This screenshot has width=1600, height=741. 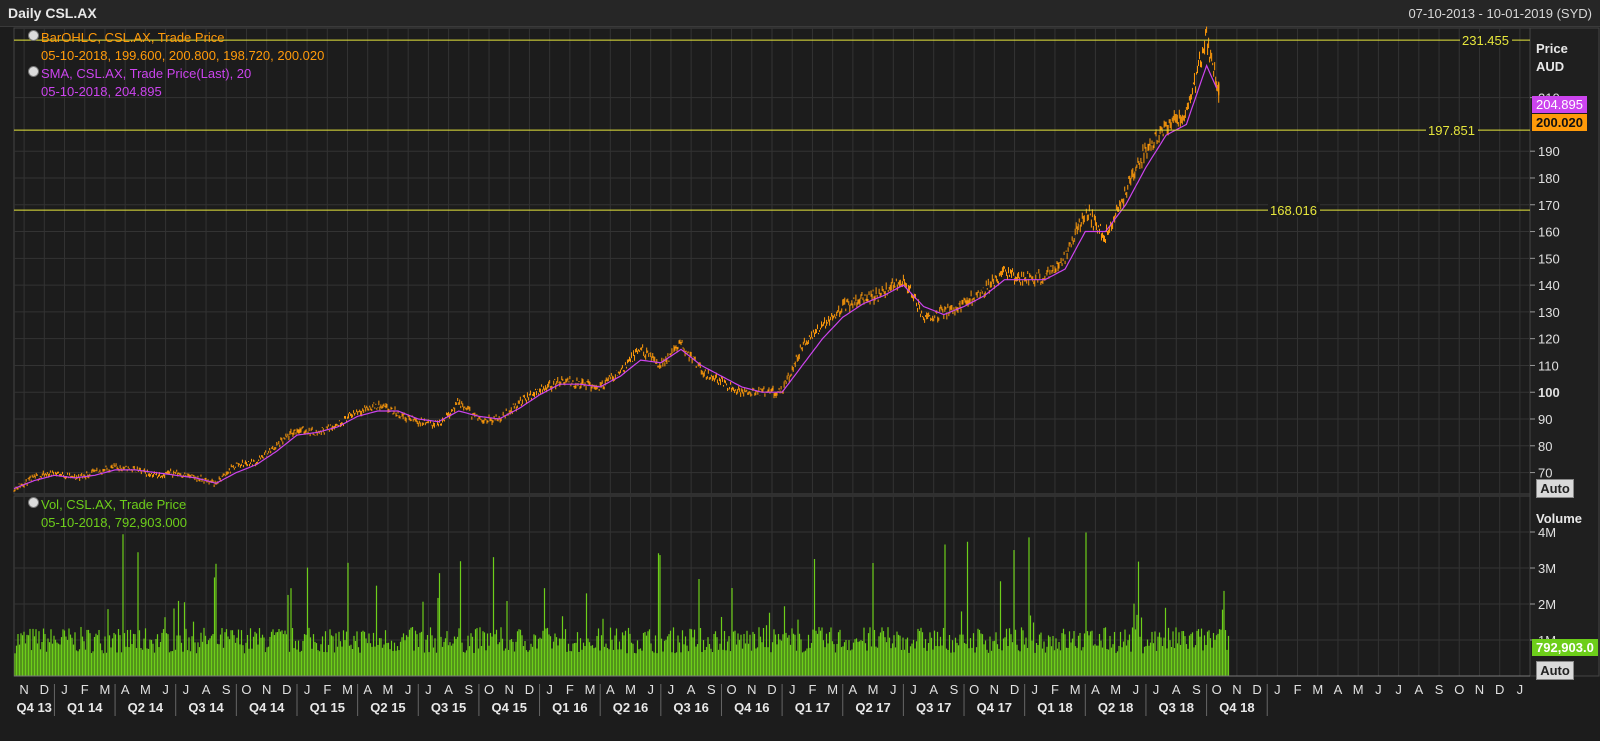 What do you see at coordinates (1565, 647) in the screenshot?
I see `volume-value-tag: 792,903.0` at bounding box center [1565, 647].